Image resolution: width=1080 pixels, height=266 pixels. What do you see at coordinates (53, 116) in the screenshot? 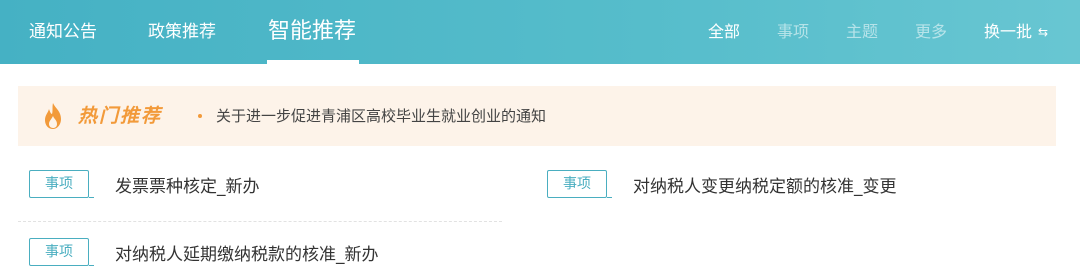
I see `flame-icon` at bounding box center [53, 116].